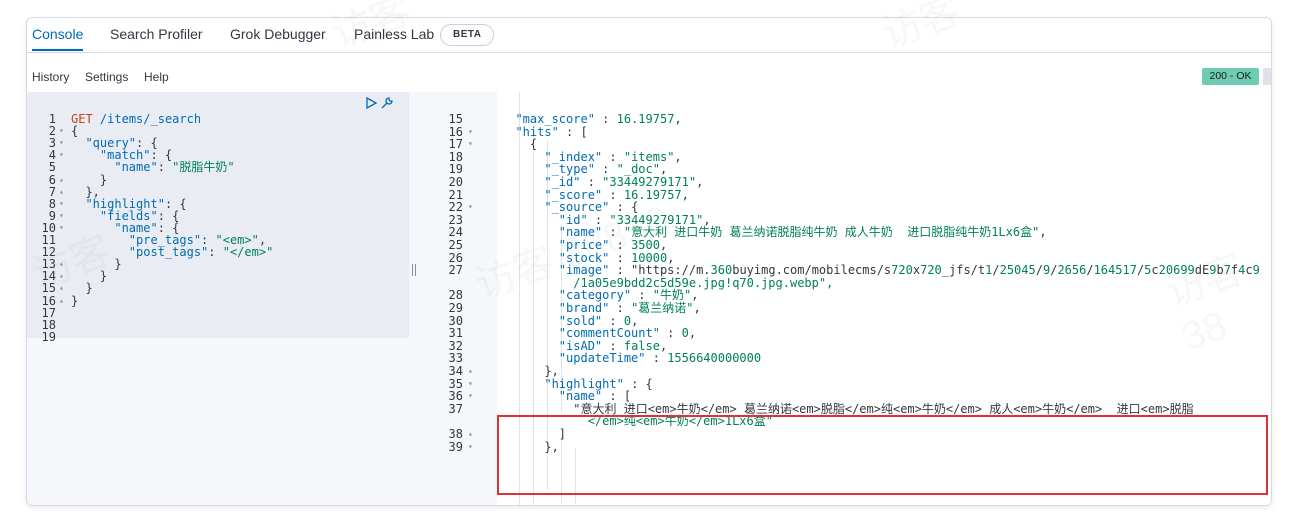 Image resolution: width=1291 pixels, height=512 pixels. I want to click on code-line: "sold" : 0,, so click(598, 320).